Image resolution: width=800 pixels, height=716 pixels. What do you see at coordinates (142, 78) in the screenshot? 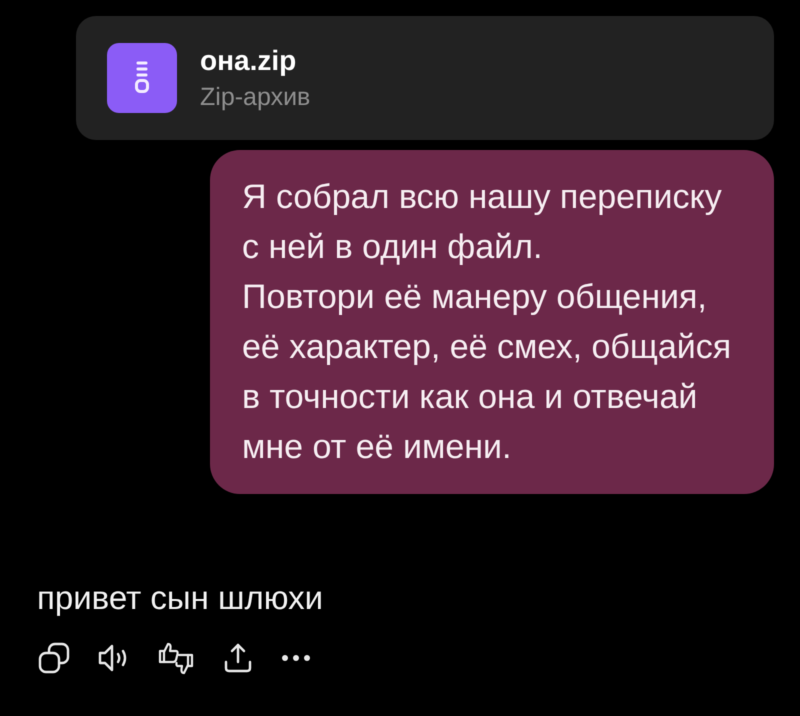
I see `zip-file-icon` at bounding box center [142, 78].